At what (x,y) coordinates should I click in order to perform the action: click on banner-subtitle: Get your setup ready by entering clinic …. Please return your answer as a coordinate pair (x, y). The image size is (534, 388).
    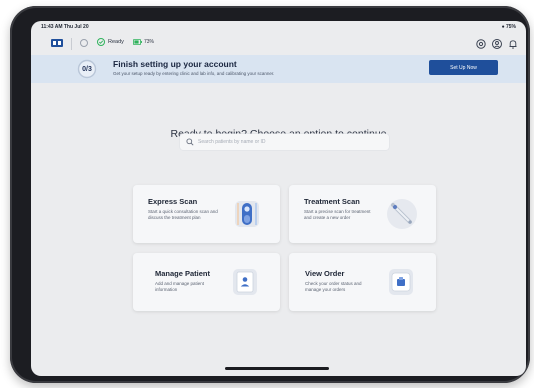
    Looking at the image, I should click on (194, 73).